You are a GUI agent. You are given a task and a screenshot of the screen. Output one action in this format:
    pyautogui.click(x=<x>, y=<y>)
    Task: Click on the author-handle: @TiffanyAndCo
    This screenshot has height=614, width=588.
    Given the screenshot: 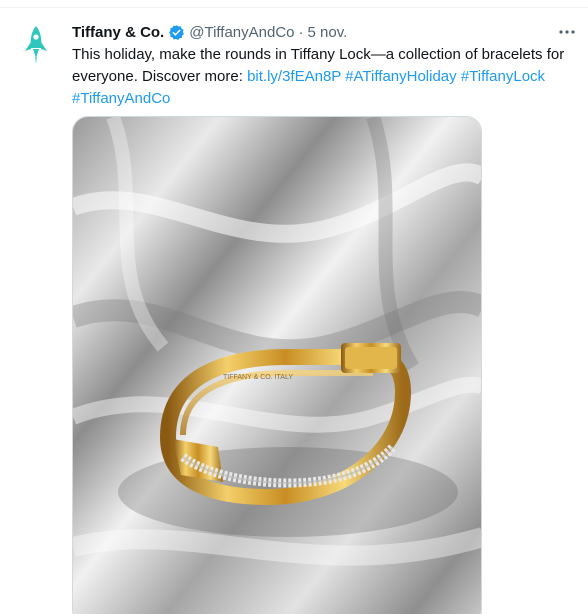 What is the action you would take?
    pyautogui.click(x=241, y=32)
    